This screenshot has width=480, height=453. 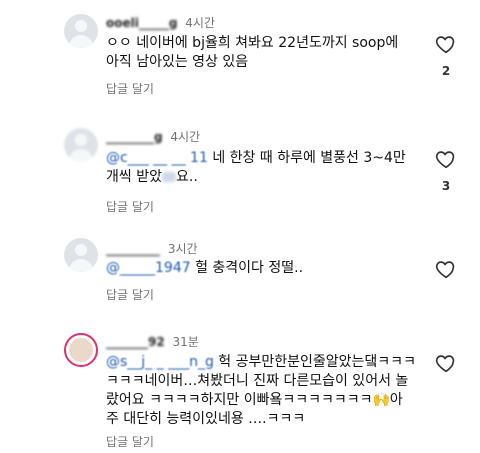 I want to click on comment-line: 개씩 받았 요.., so click(x=262, y=177).